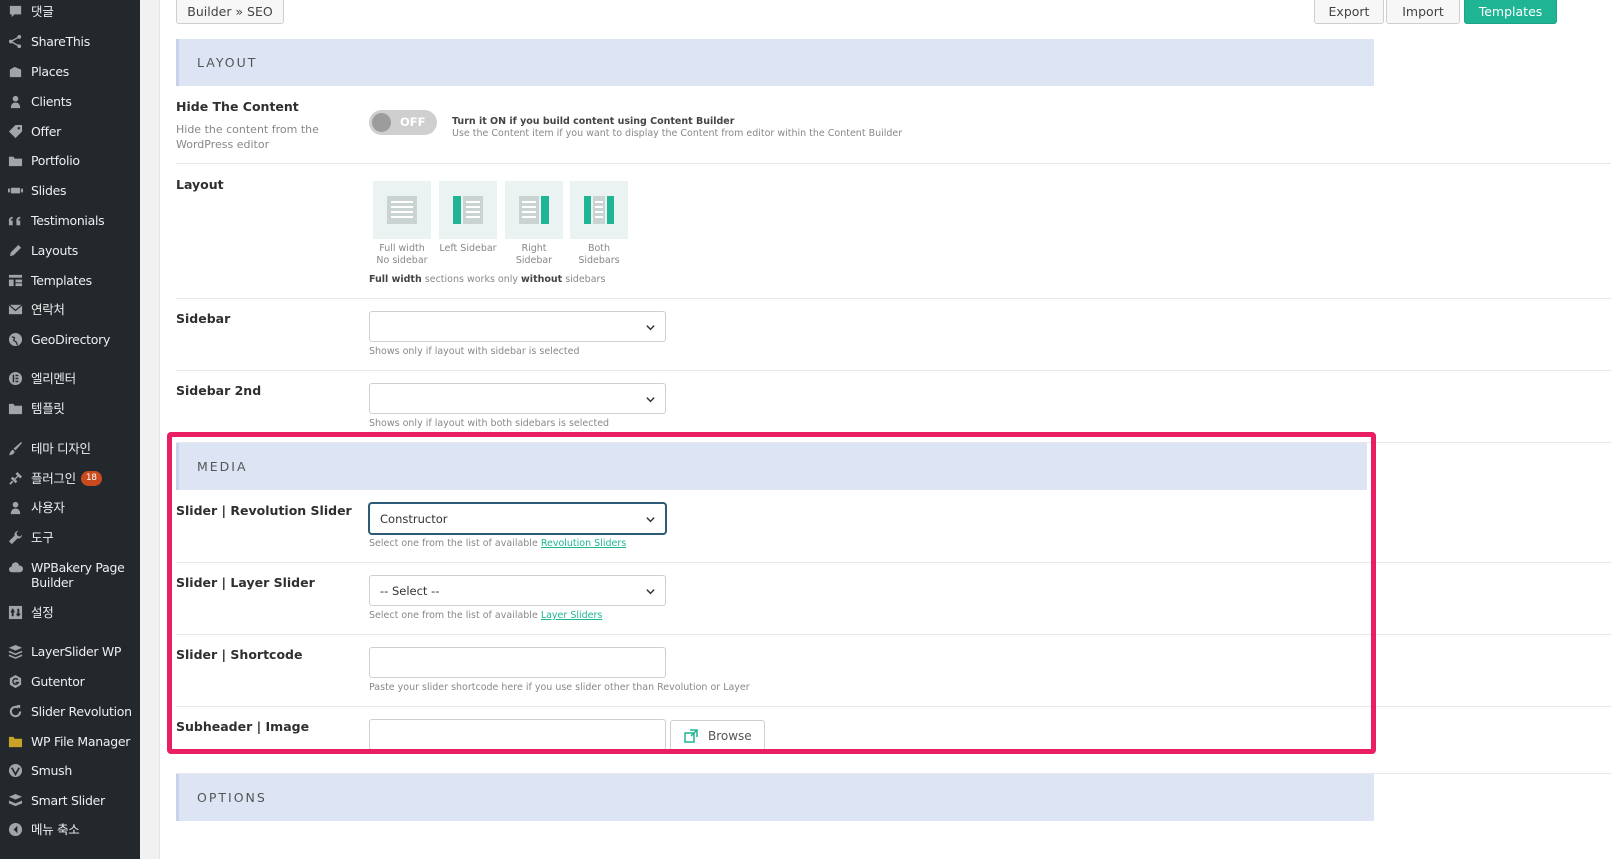 The image size is (1611, 859). Describe the element at coordinates (542, 279) in the screenshot. I see `layout-note-bold: without` at that location.